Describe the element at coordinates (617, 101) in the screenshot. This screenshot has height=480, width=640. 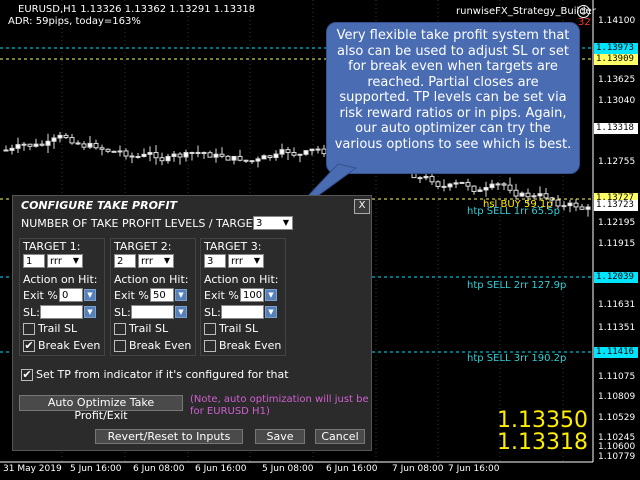
I see `price-label: 1.13040` at that location.